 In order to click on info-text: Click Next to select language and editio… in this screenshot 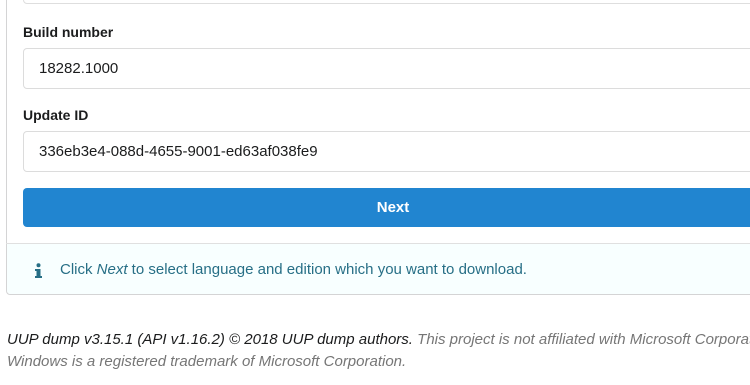, I will do `click(293, 269)`.